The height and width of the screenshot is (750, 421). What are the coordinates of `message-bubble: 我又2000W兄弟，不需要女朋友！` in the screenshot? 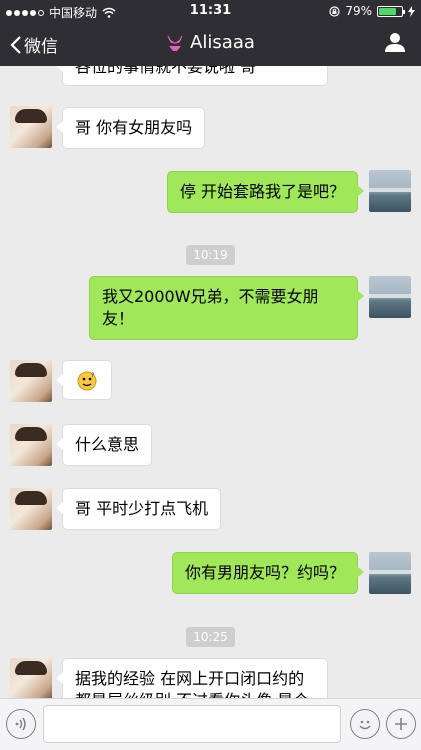 It's located at (226, 308).